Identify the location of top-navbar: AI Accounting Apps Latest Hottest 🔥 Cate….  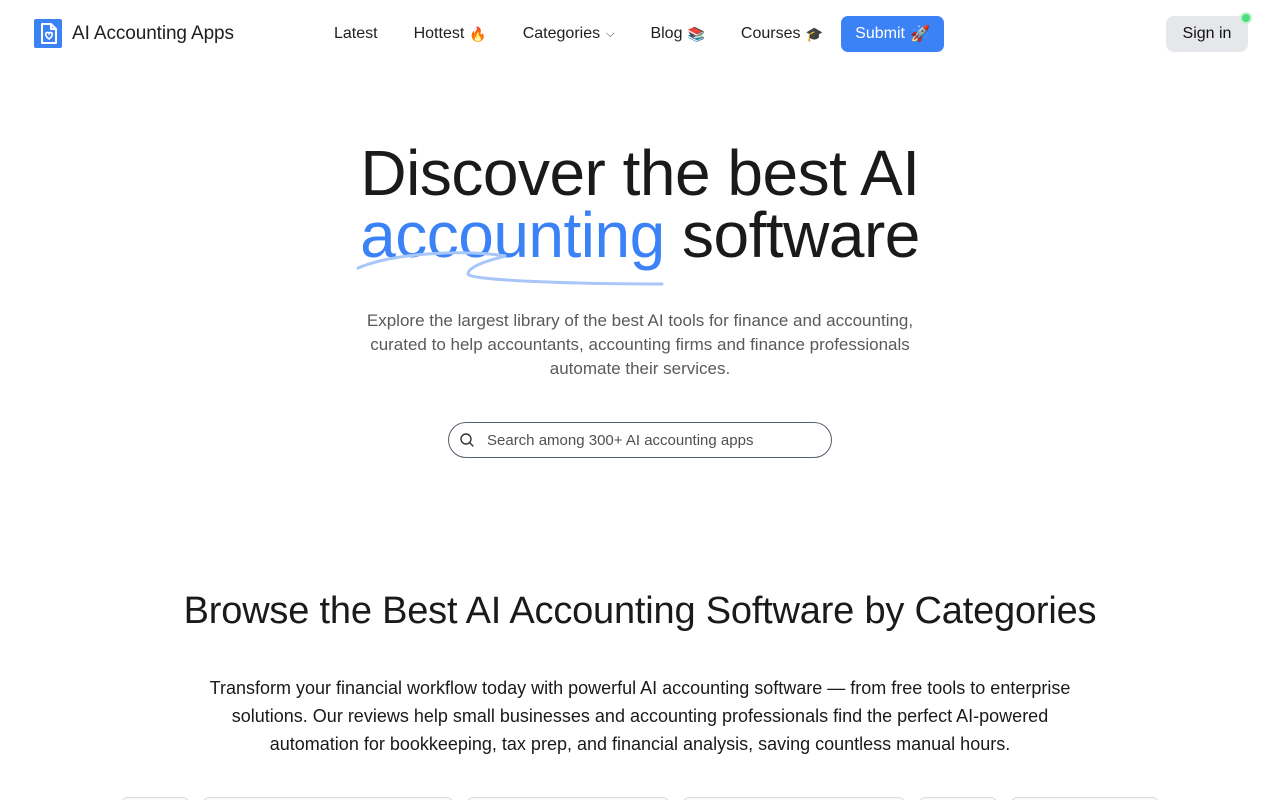
(640, 34).